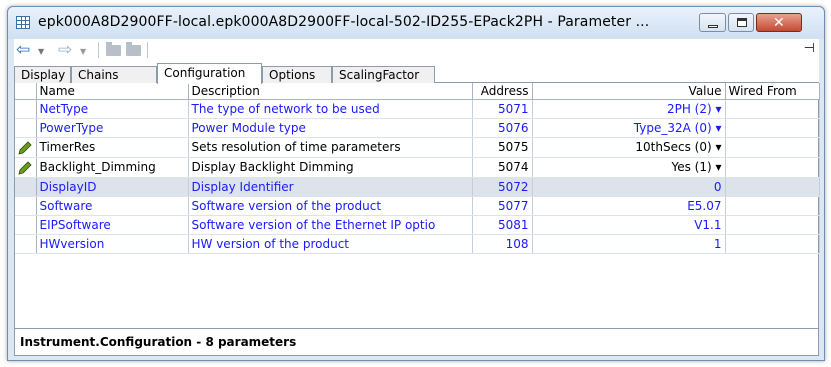  What do you see at coordinates (330, 128) in the screenshot?
I see `cell-description: Power Module type` at bounding box center [330, 128].